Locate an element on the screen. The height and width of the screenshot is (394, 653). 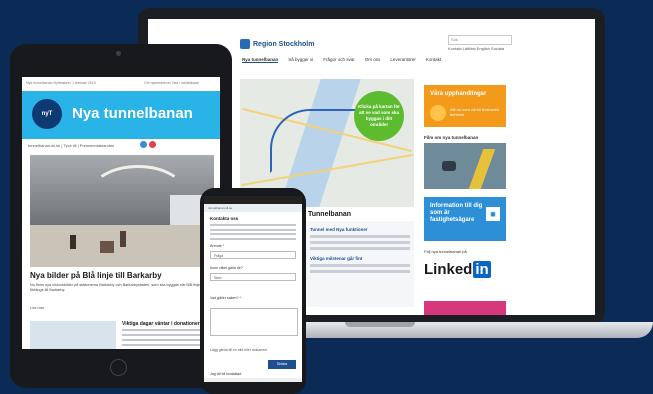
nav-item-nya-tunnelbanan: Nya tunnelbanan is located at coordinates (260, 60).